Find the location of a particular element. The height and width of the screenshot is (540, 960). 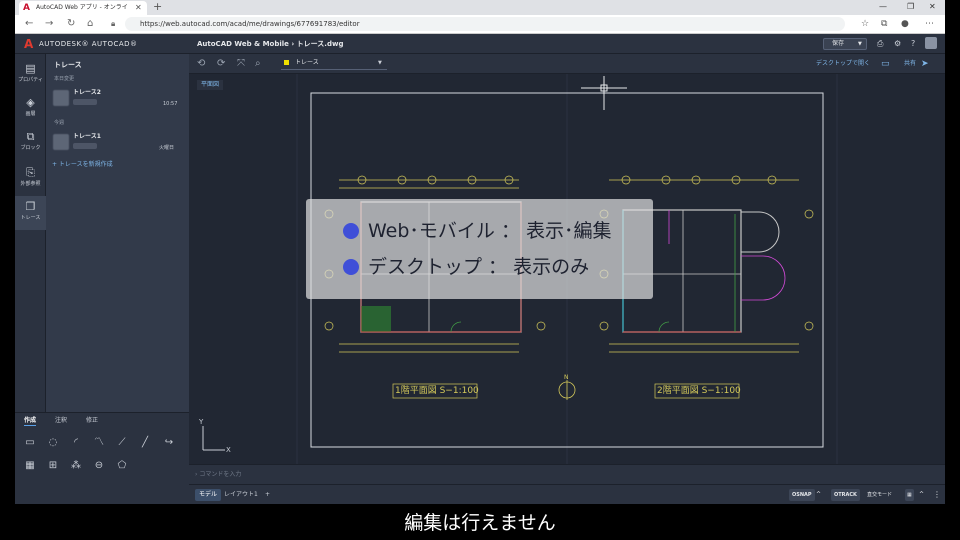

polyline-icon: 〽 is located at coordinates (99, 443).